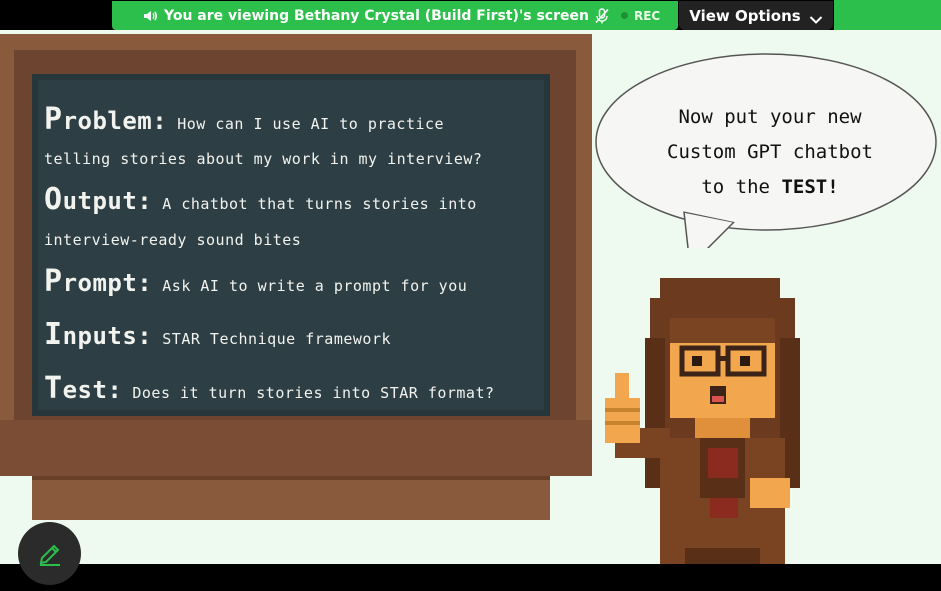 Image resolution: width=941 pixels, height=591 pixels. I want to click on bubble-line-3-strong: TEST!, so click(810, 187).